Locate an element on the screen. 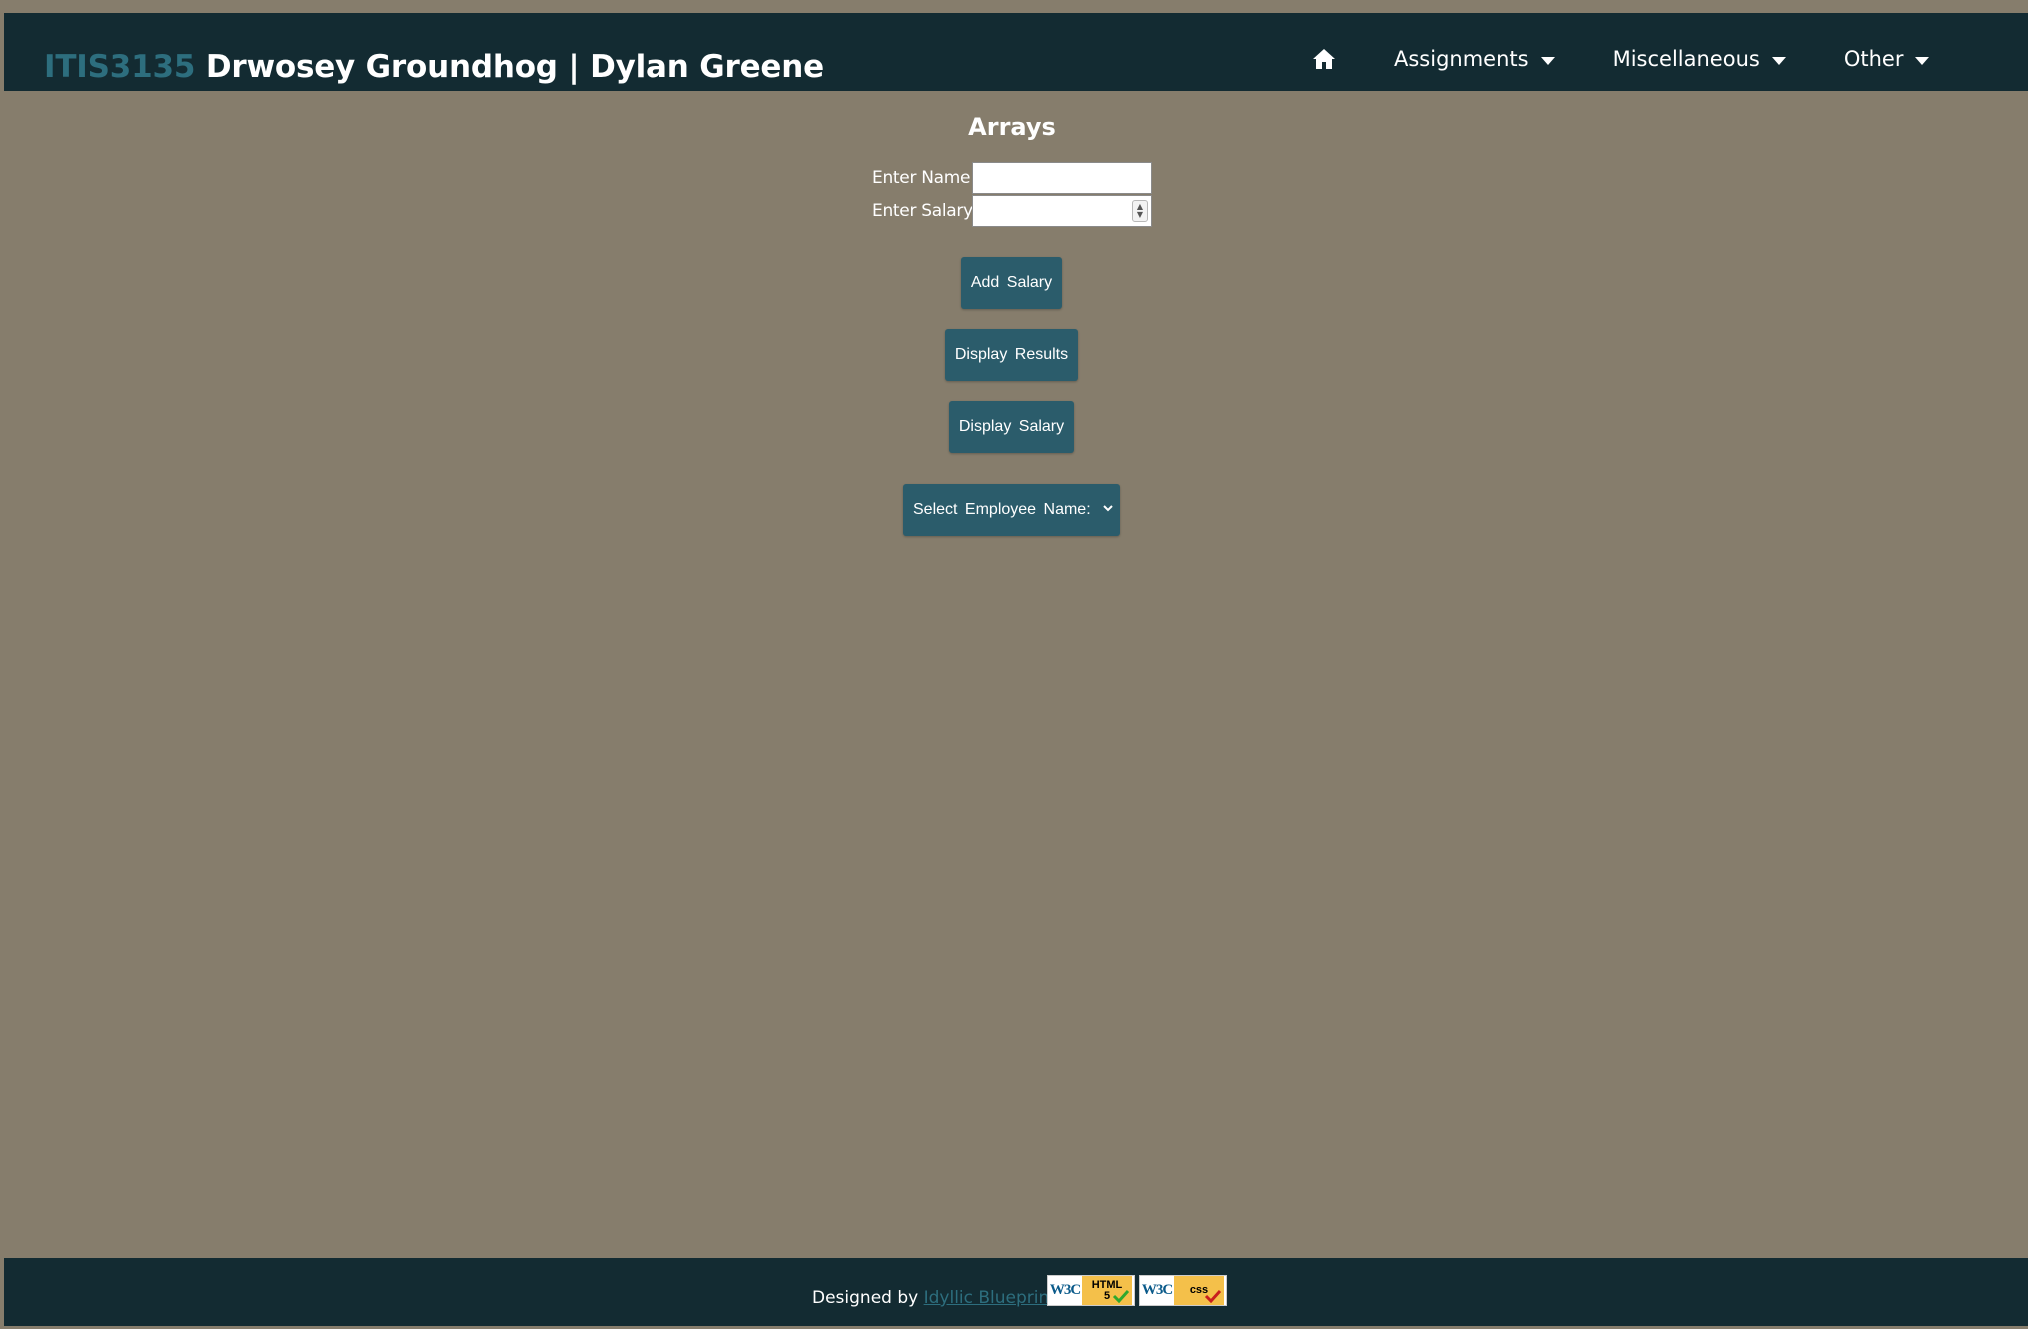 This screenshot has height=1329, width=2028. salary-row: Enter Salary: ▲ ▼ is located at coordinates (1012, 211).